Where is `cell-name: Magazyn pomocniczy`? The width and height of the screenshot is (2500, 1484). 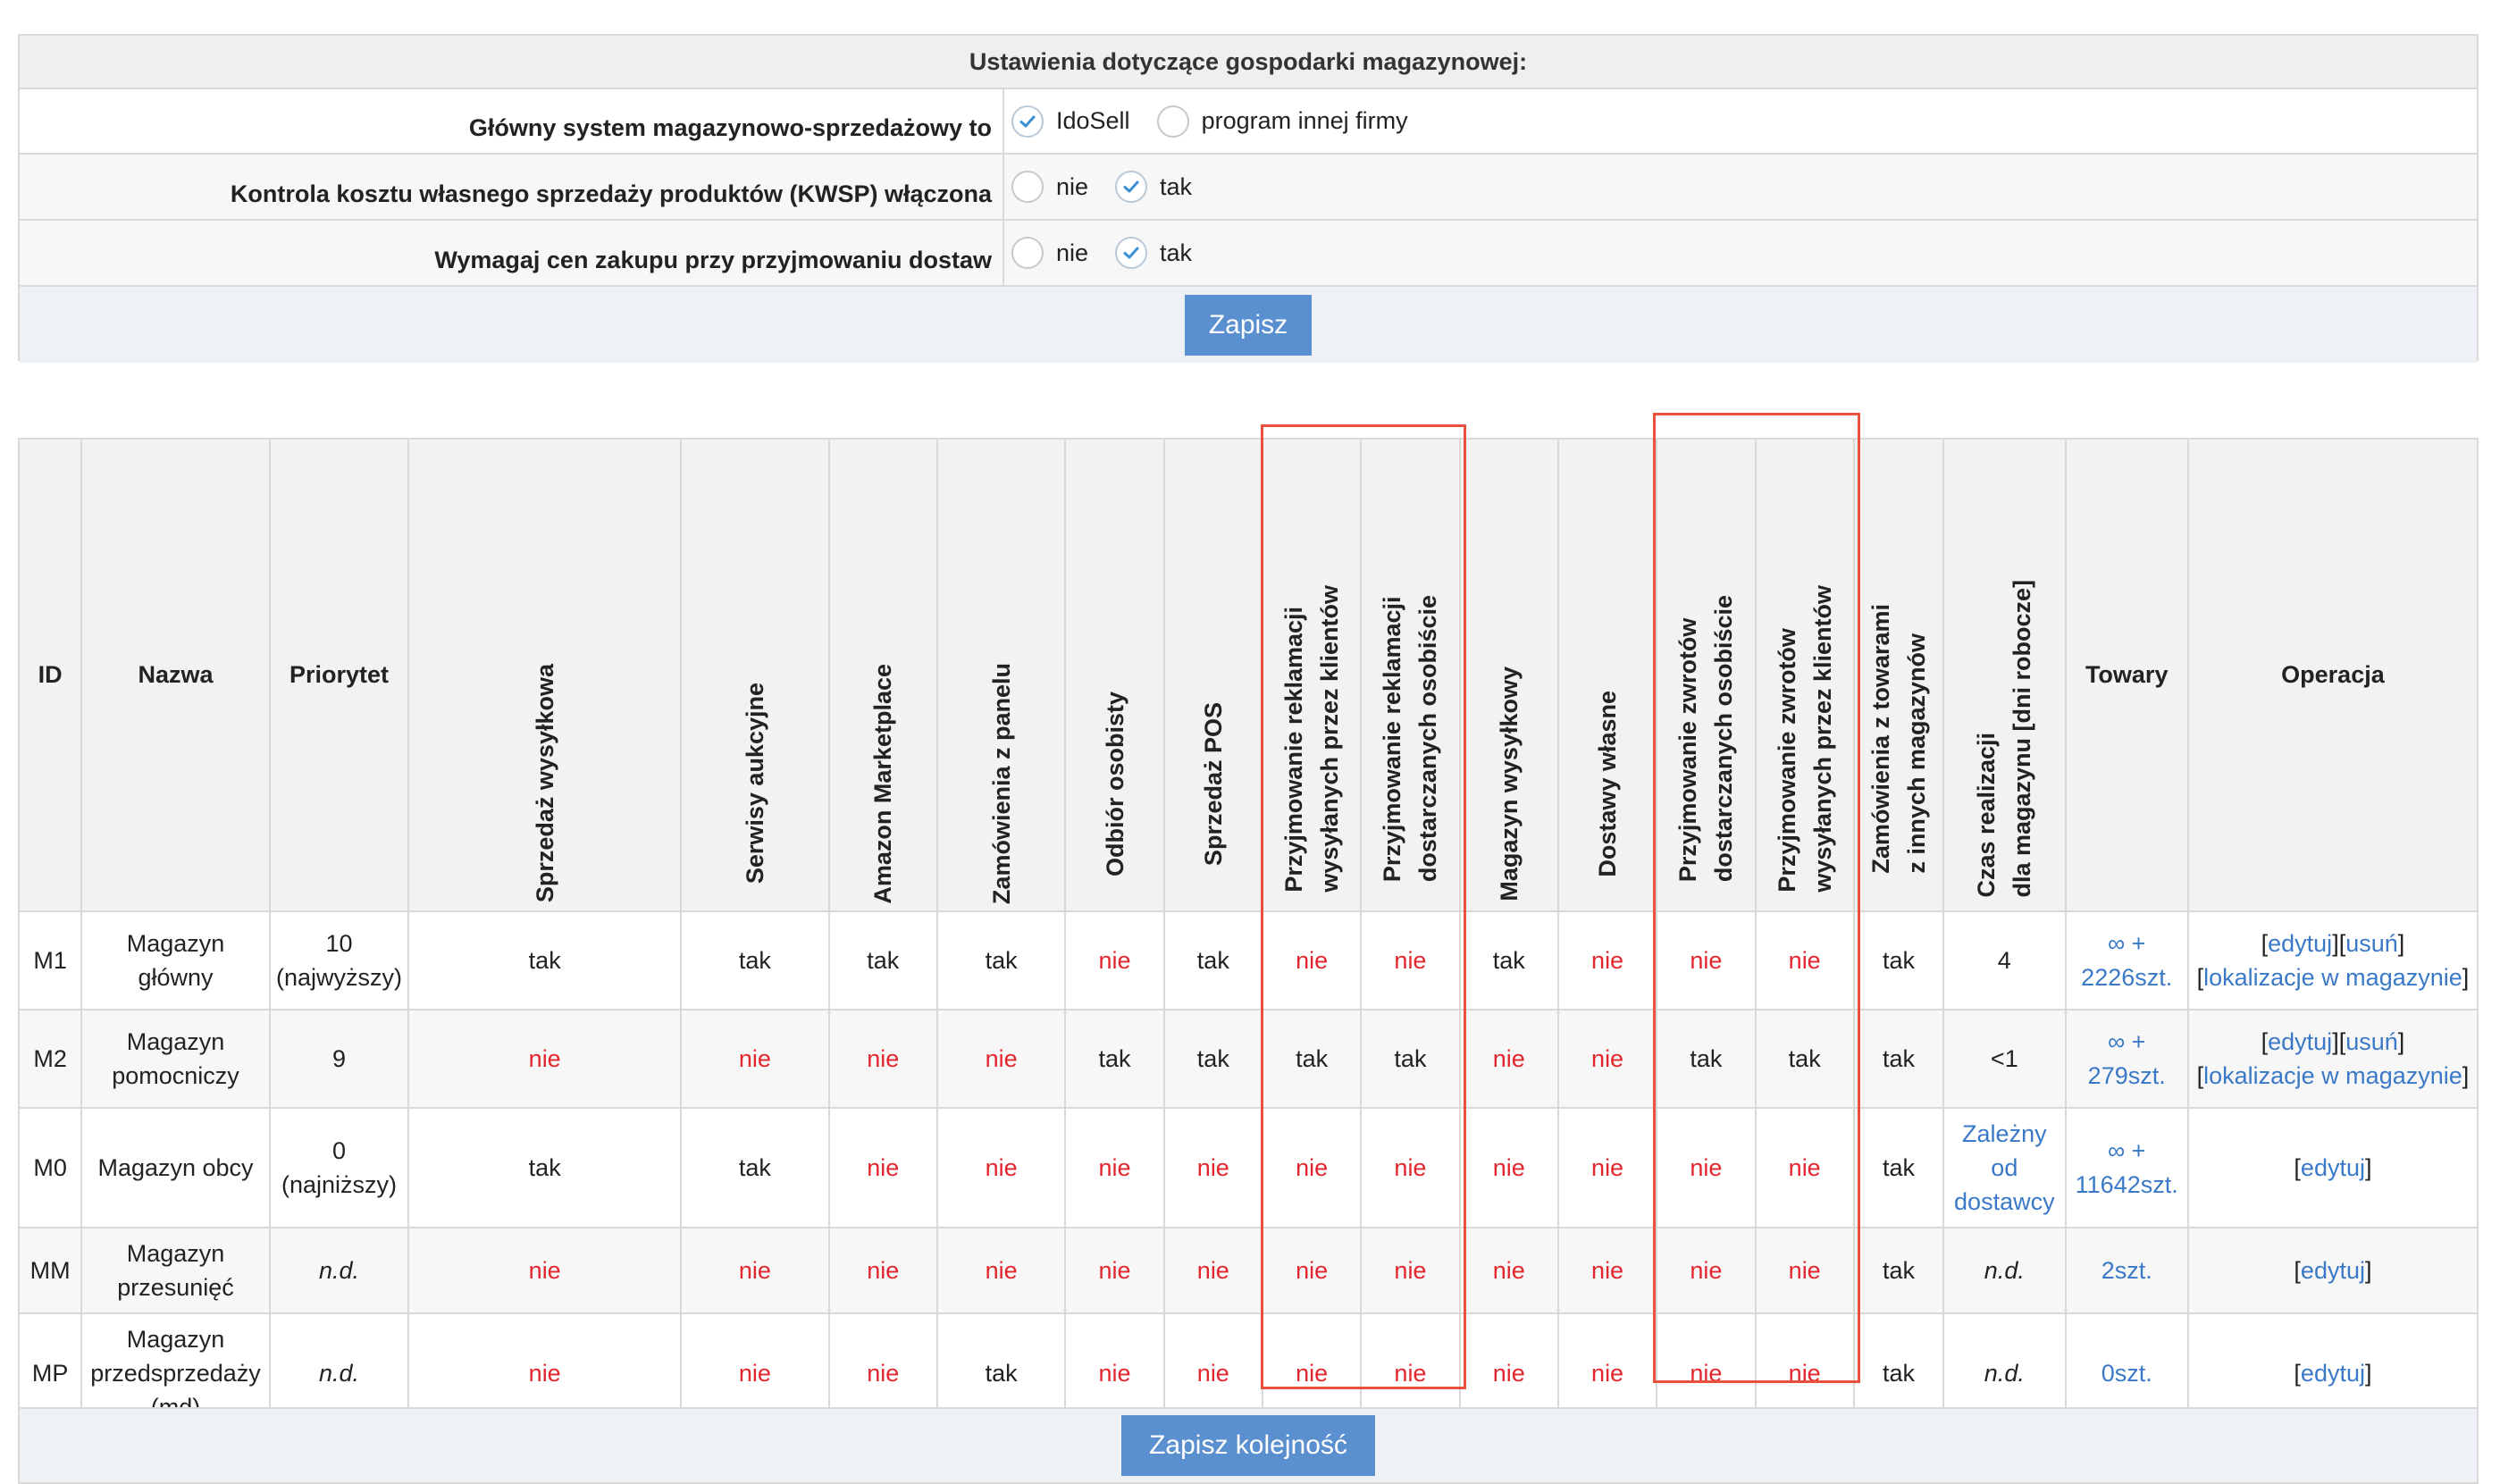 cell-name: Magazyn pomocniczy is located at coordinates (175, 1060).